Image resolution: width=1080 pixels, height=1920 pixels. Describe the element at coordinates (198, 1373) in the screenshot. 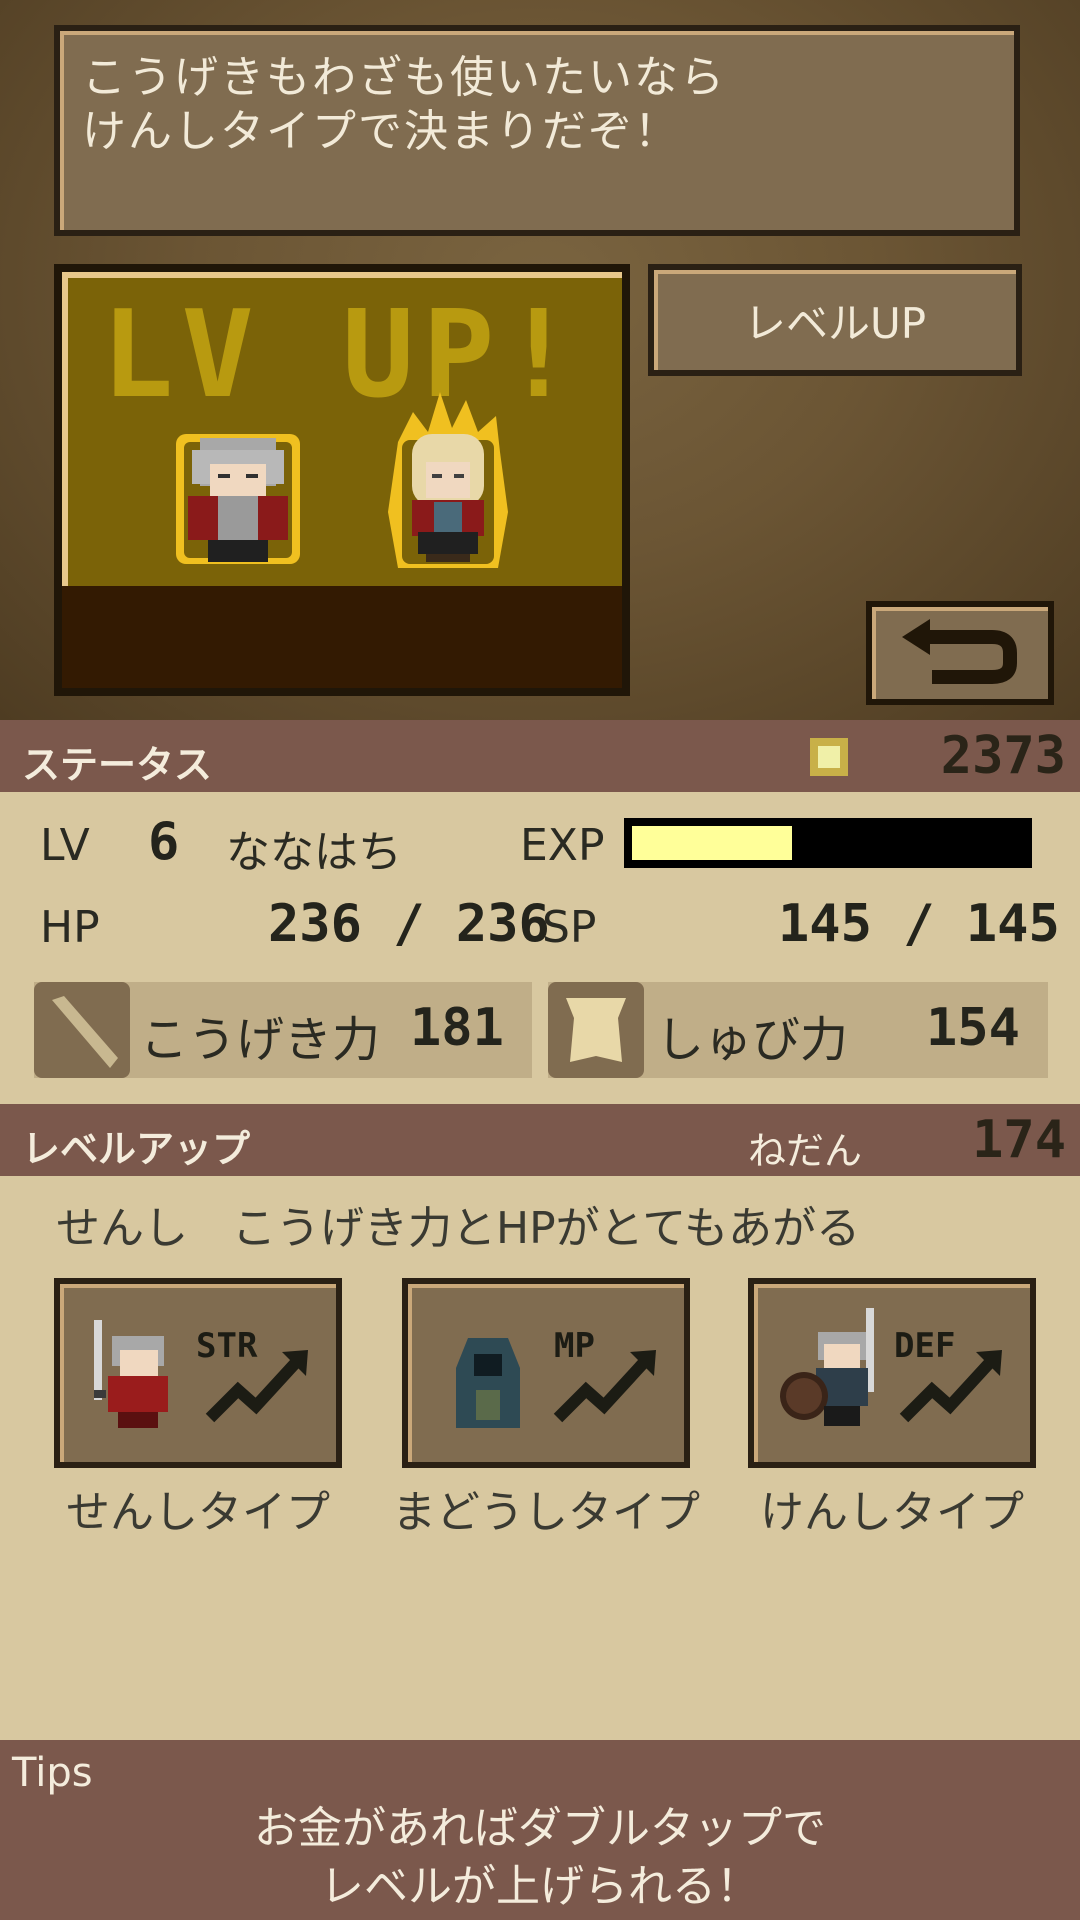

I see `class-choice-warrior: STR` at that location.